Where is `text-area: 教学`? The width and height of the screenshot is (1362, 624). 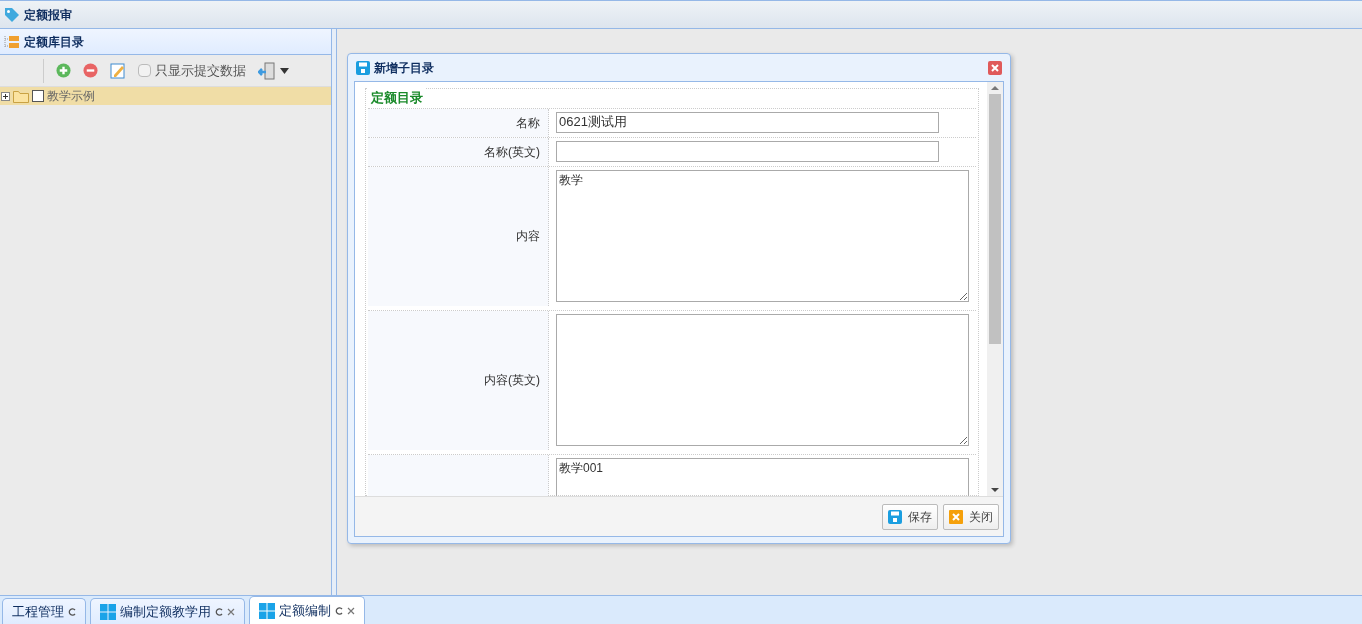
text-area: 教学 is located at coordinates (762, 235).